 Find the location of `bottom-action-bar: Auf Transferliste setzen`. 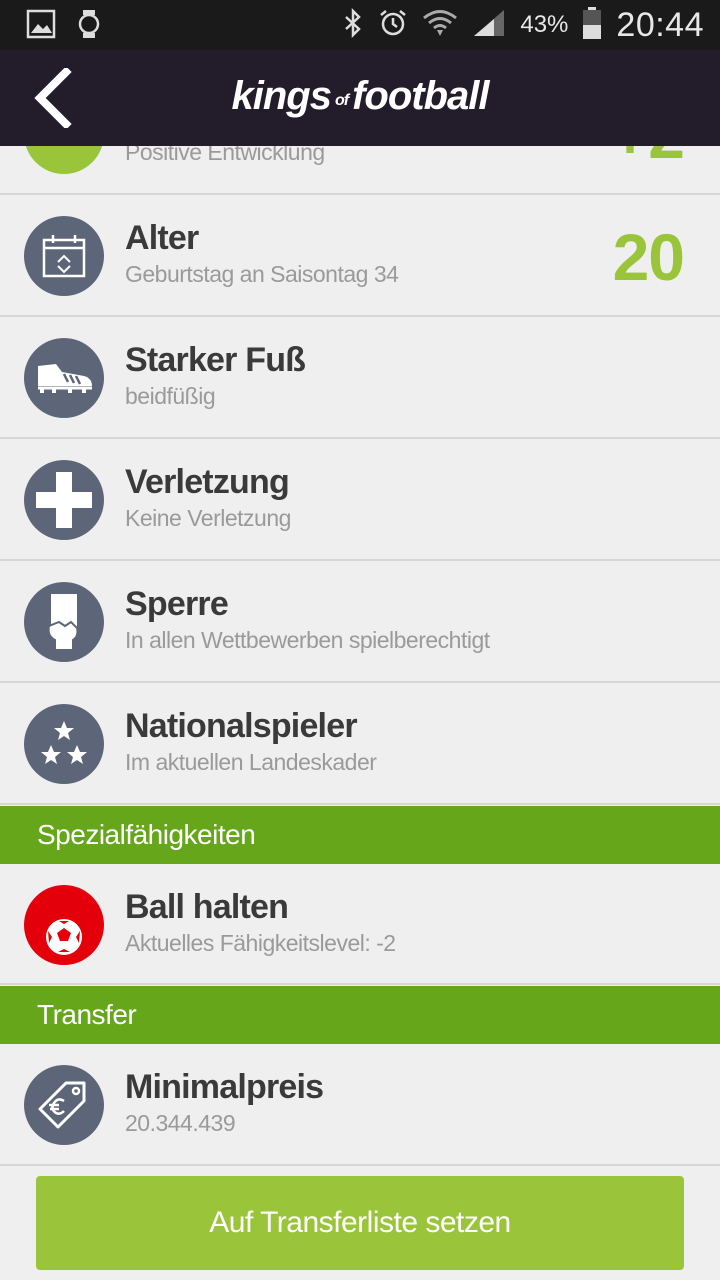

bottom-action-bar: Auf Transferliste setzen is located at coordinates (360, 1223).